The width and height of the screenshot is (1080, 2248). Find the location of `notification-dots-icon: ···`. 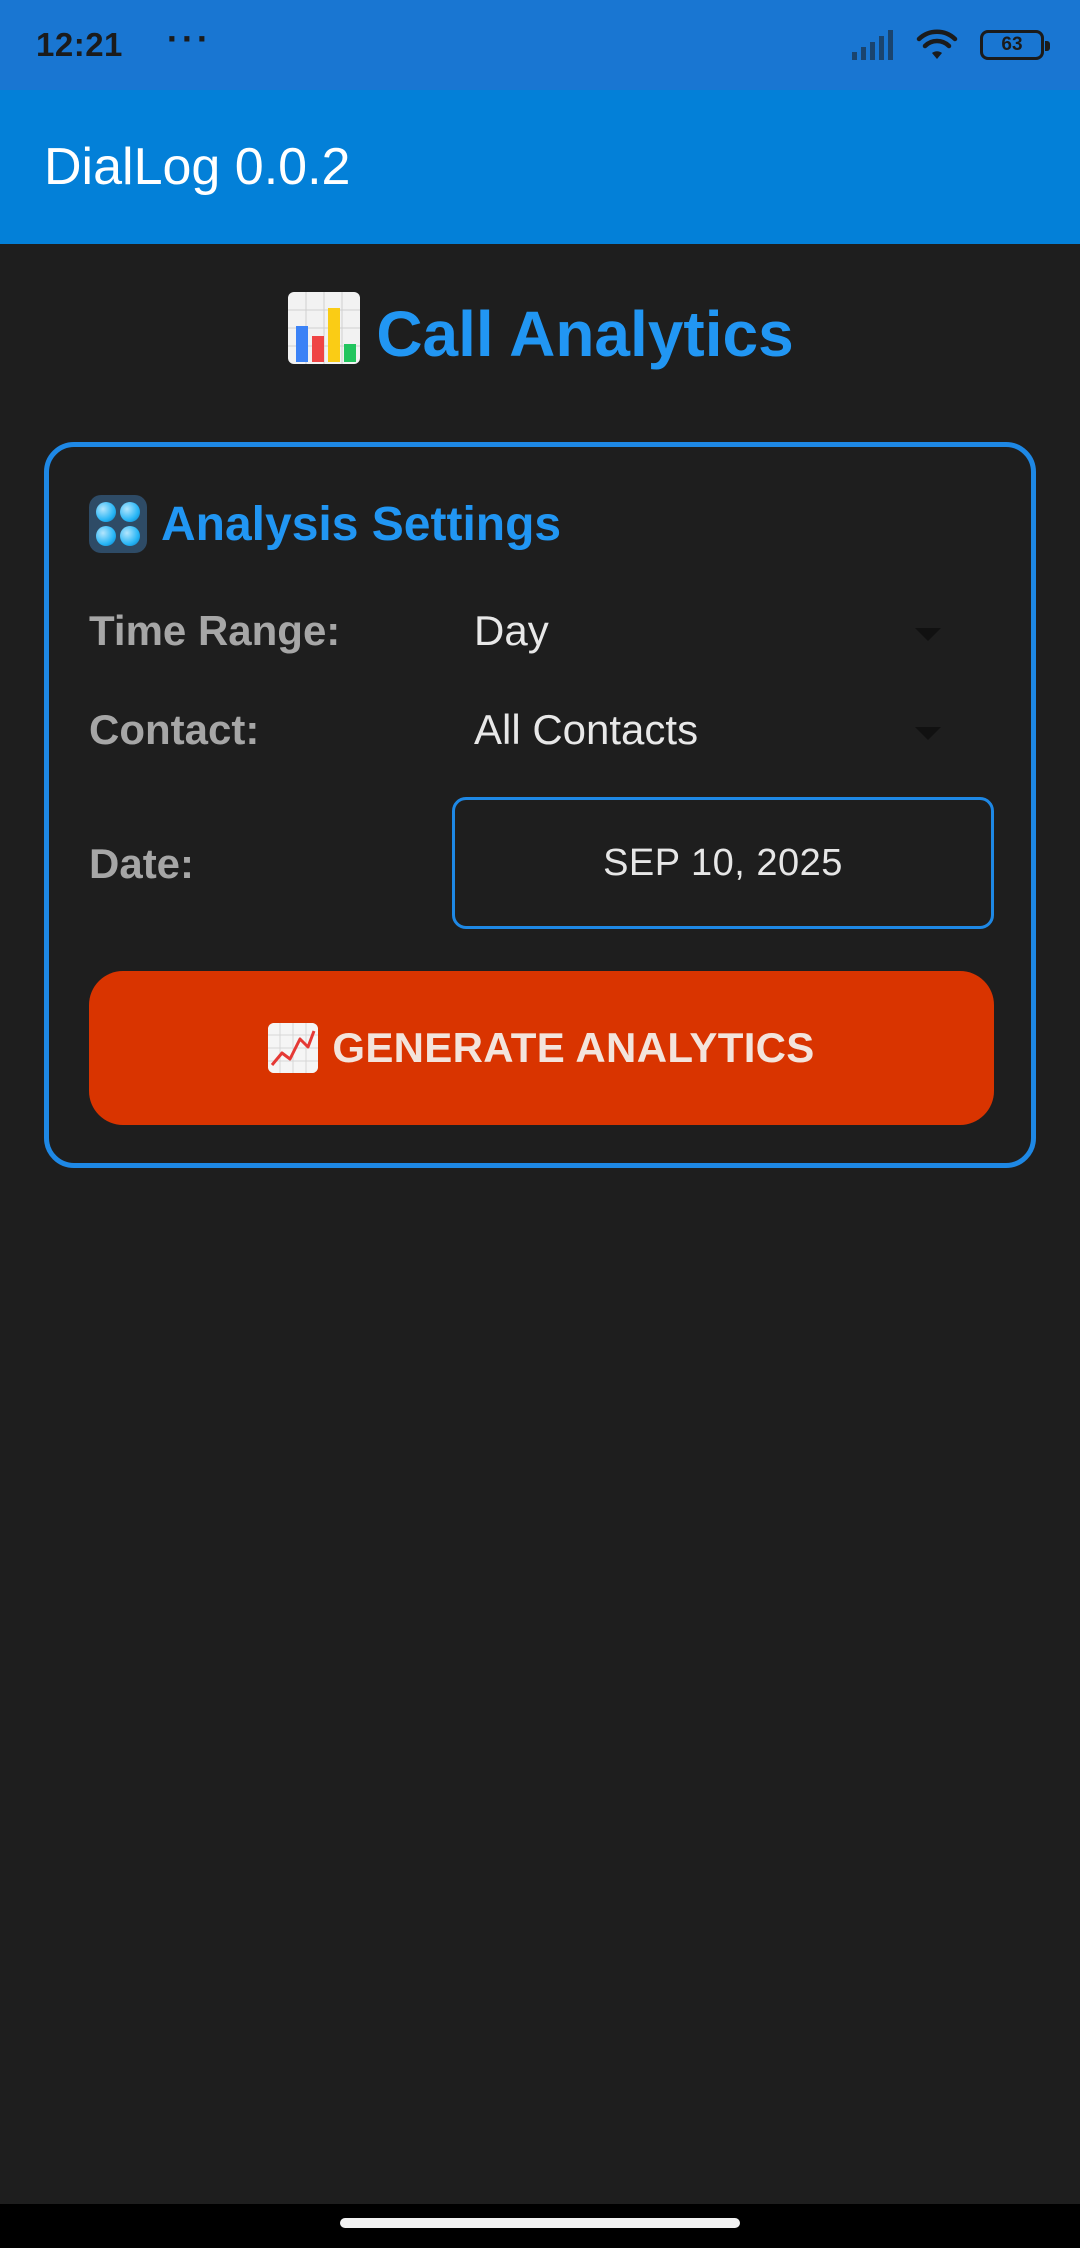

notification-dots-icon: ··· is located at coordinates (189, 38).